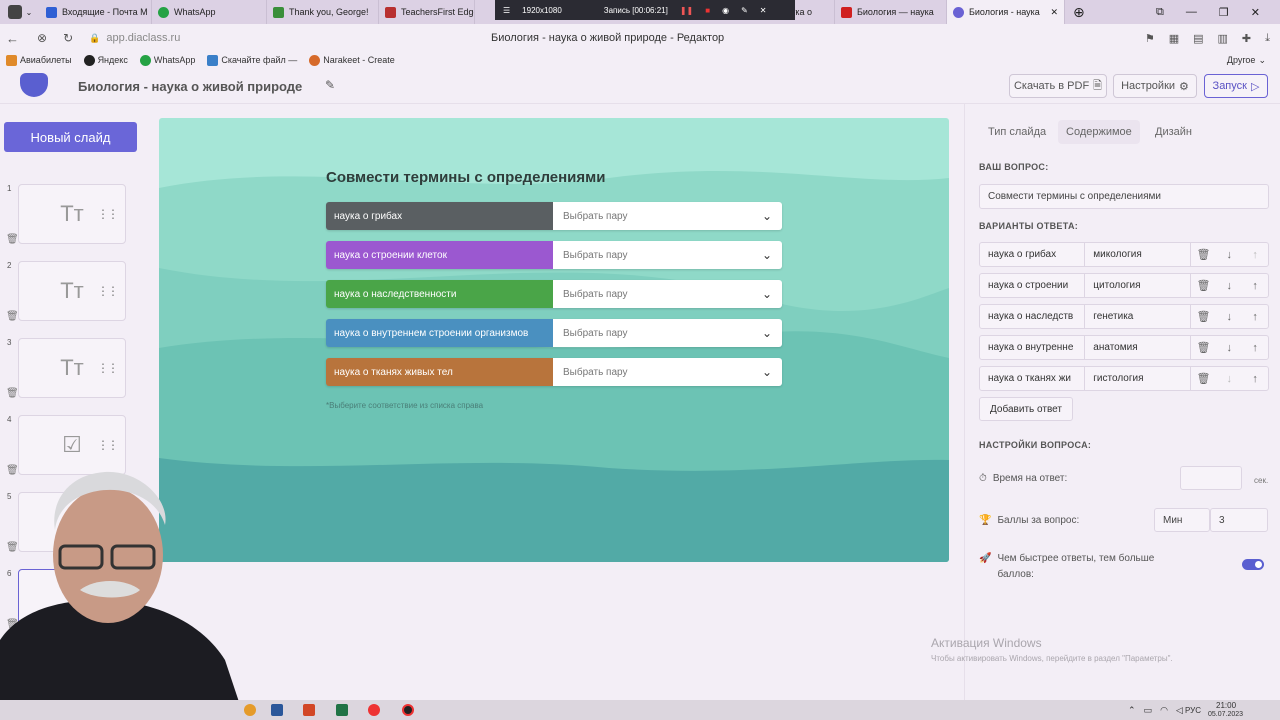 The height and width of the screenshot is (720, 1280). What do you see at coordinates (506, 10) in the screenshot?
I see `menu-icon: ☰` at bounding box center [506, 10].